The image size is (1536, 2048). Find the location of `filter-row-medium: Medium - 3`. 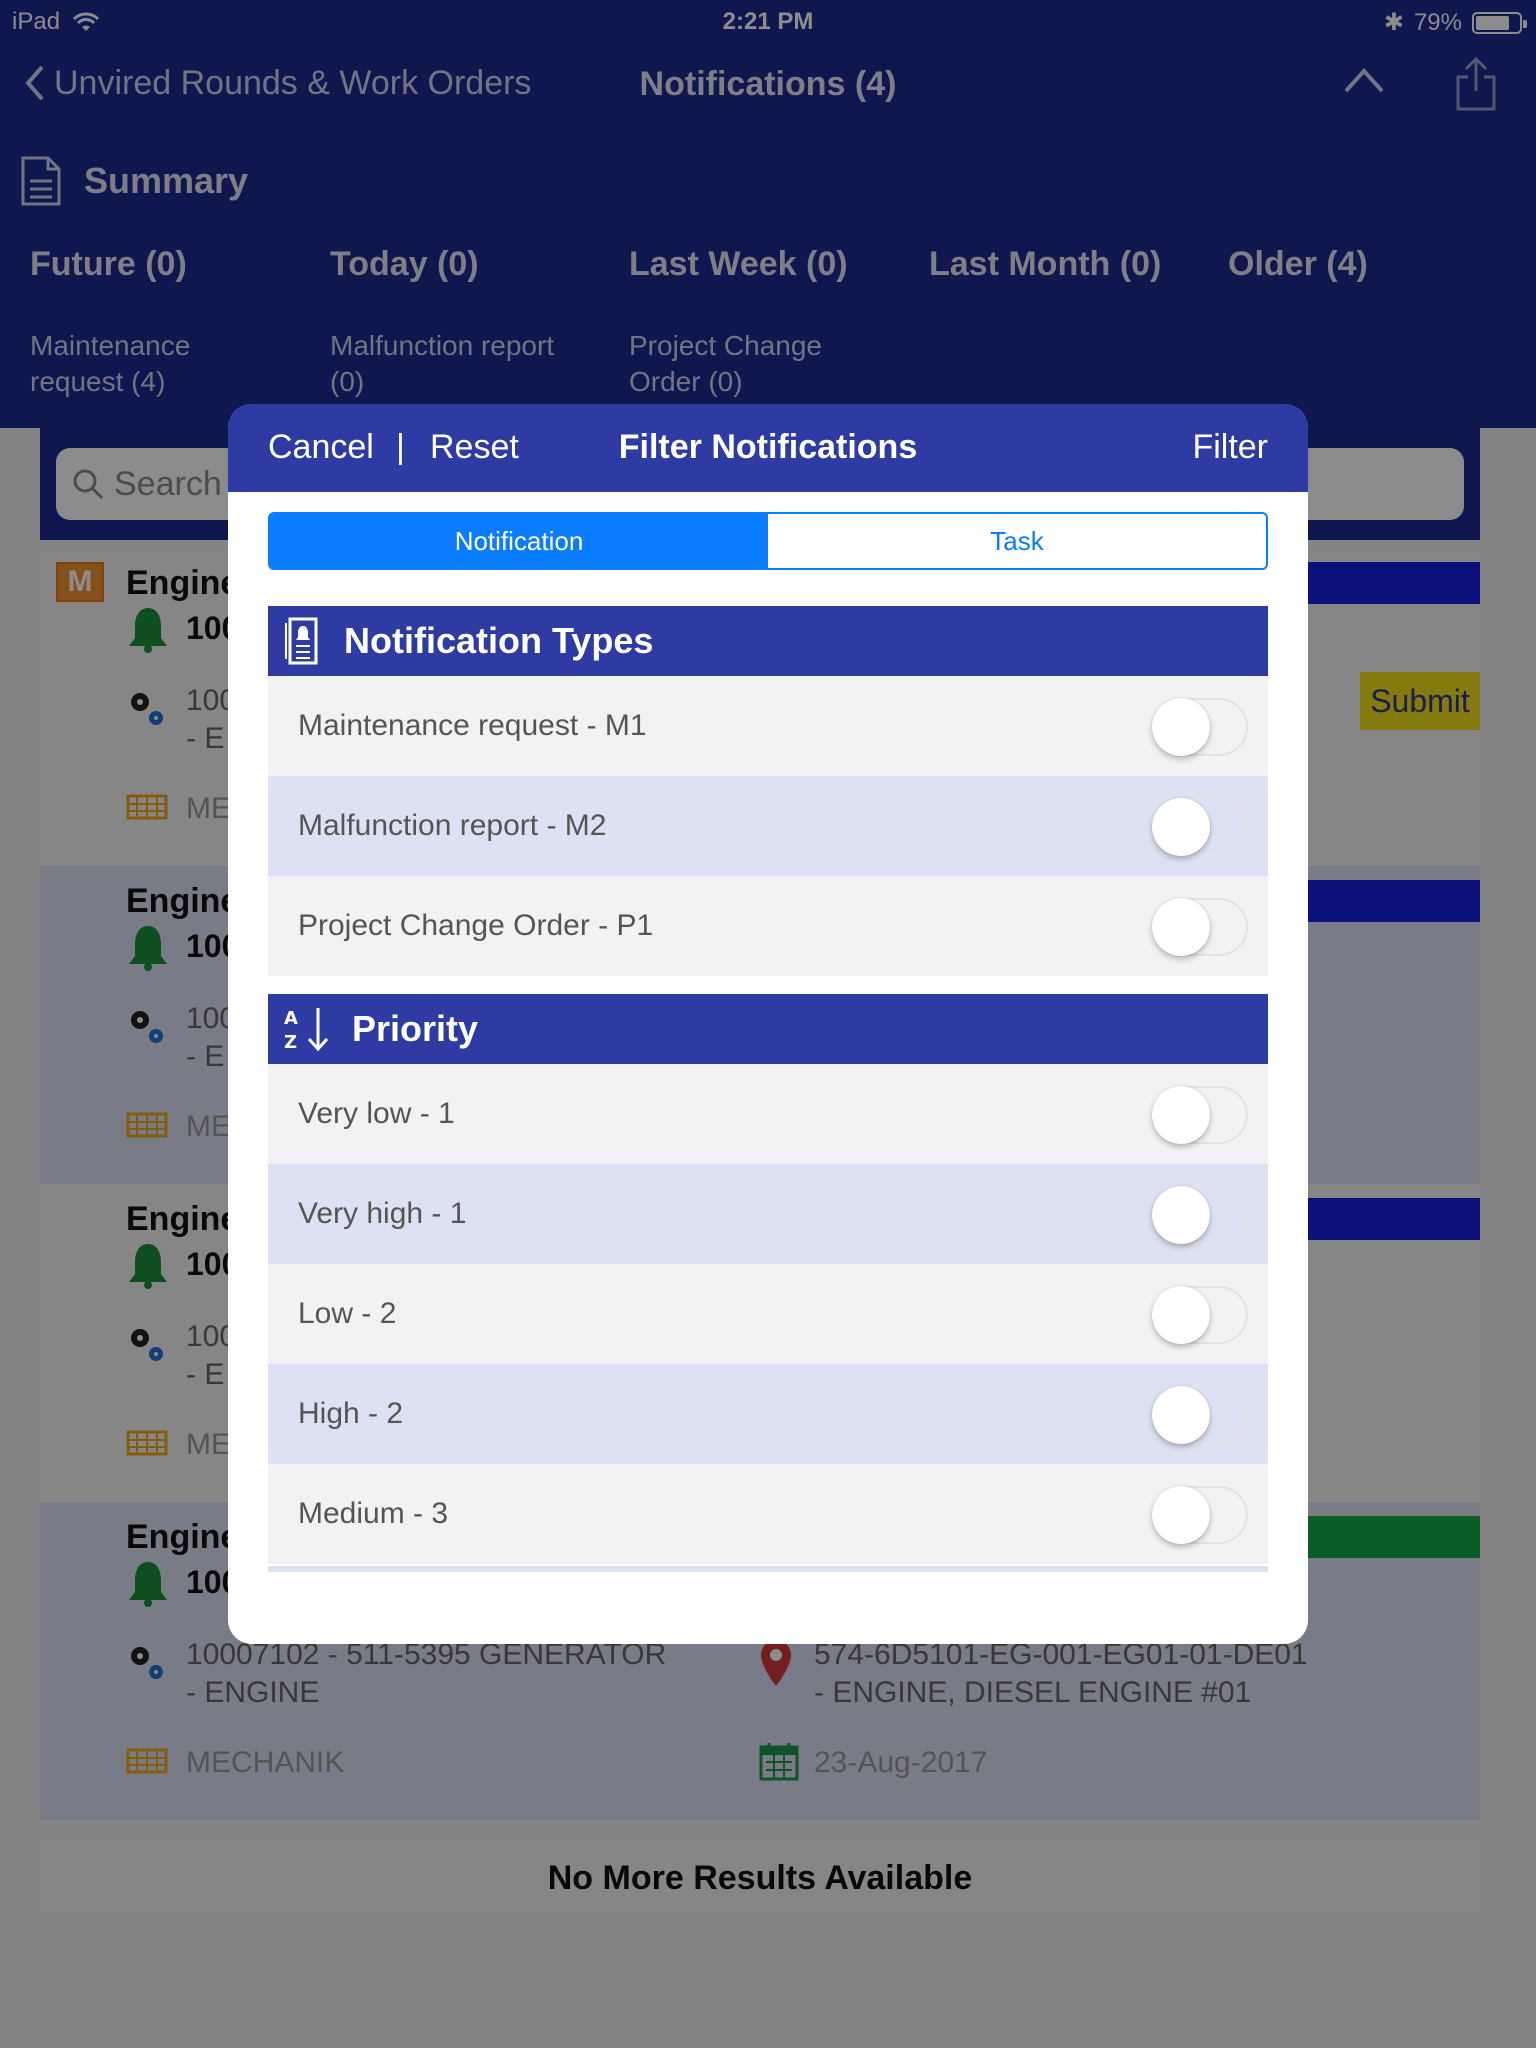

filter-row-medium: Medium - 3 is located at coordinates (768, 1514).